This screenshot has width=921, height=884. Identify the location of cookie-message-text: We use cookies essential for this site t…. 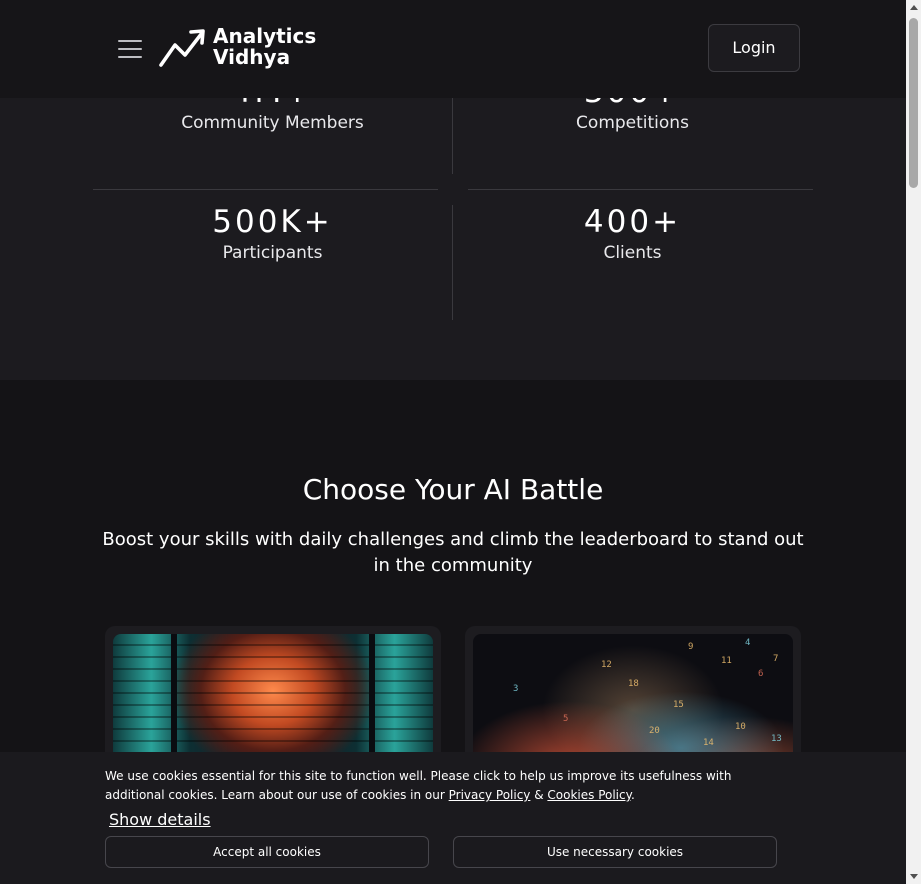
(418, 785).